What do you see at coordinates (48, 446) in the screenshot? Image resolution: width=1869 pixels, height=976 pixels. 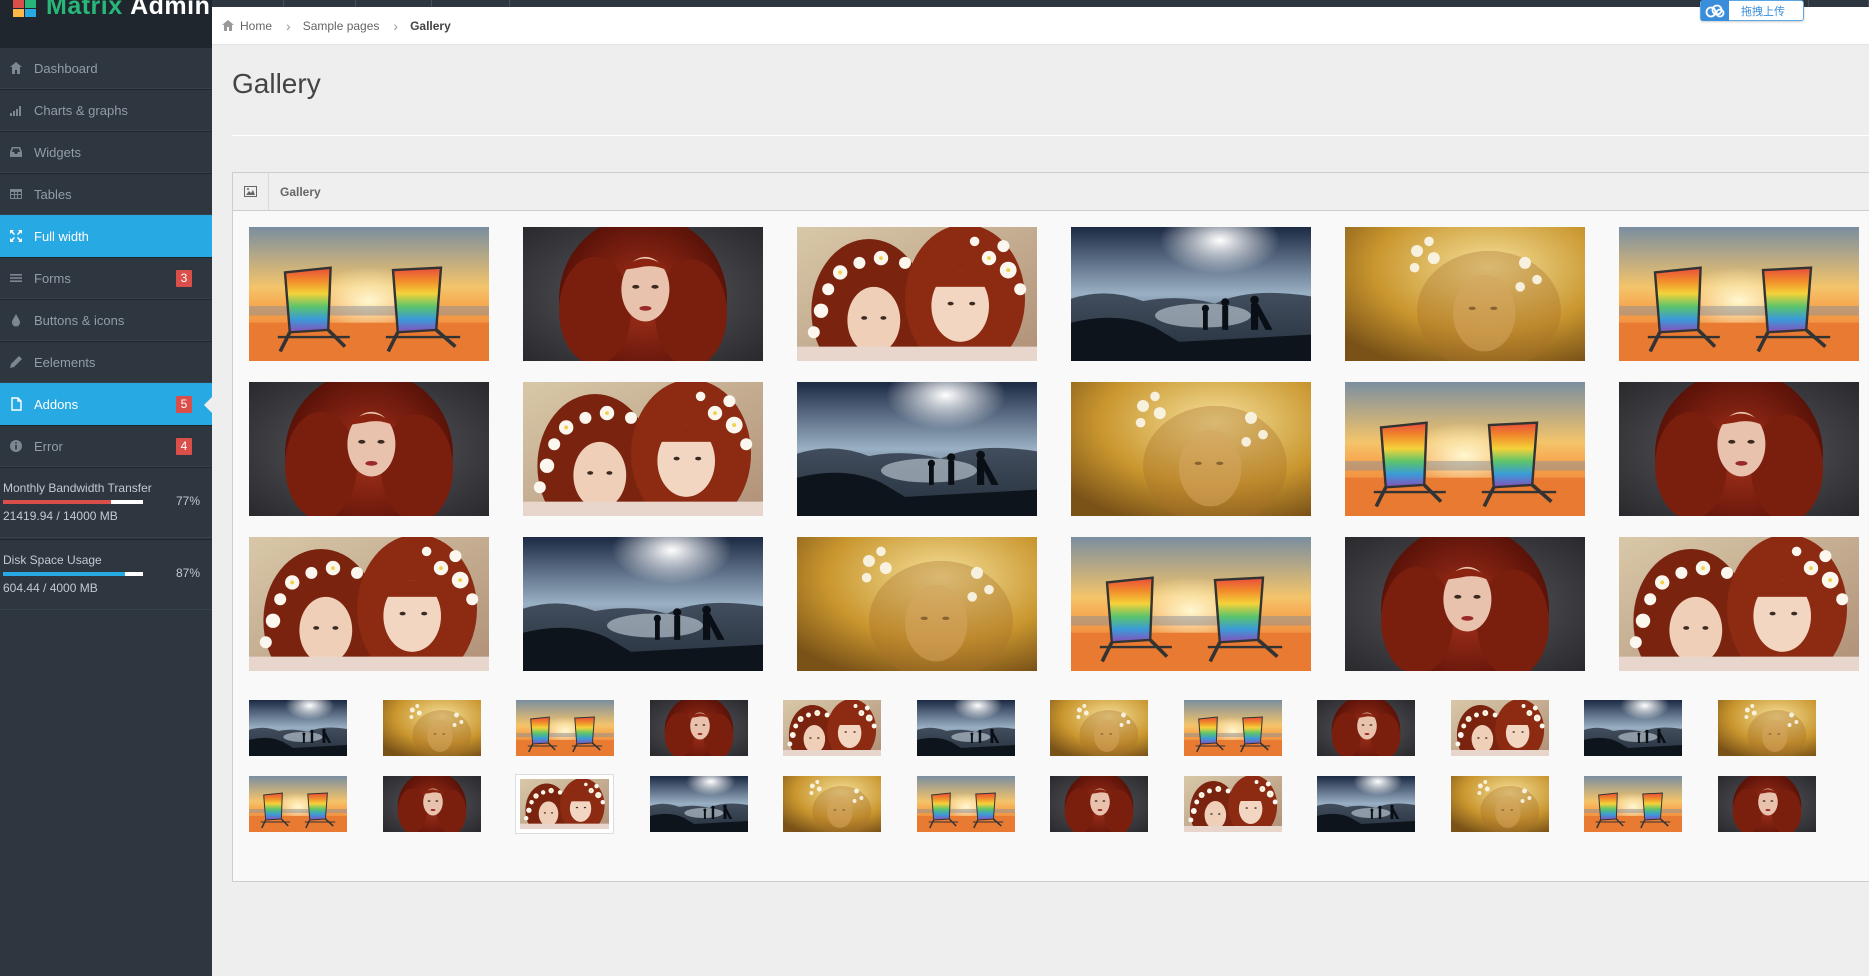 I see `sidebar-item-label: Error` at bounding box center [48, 446].